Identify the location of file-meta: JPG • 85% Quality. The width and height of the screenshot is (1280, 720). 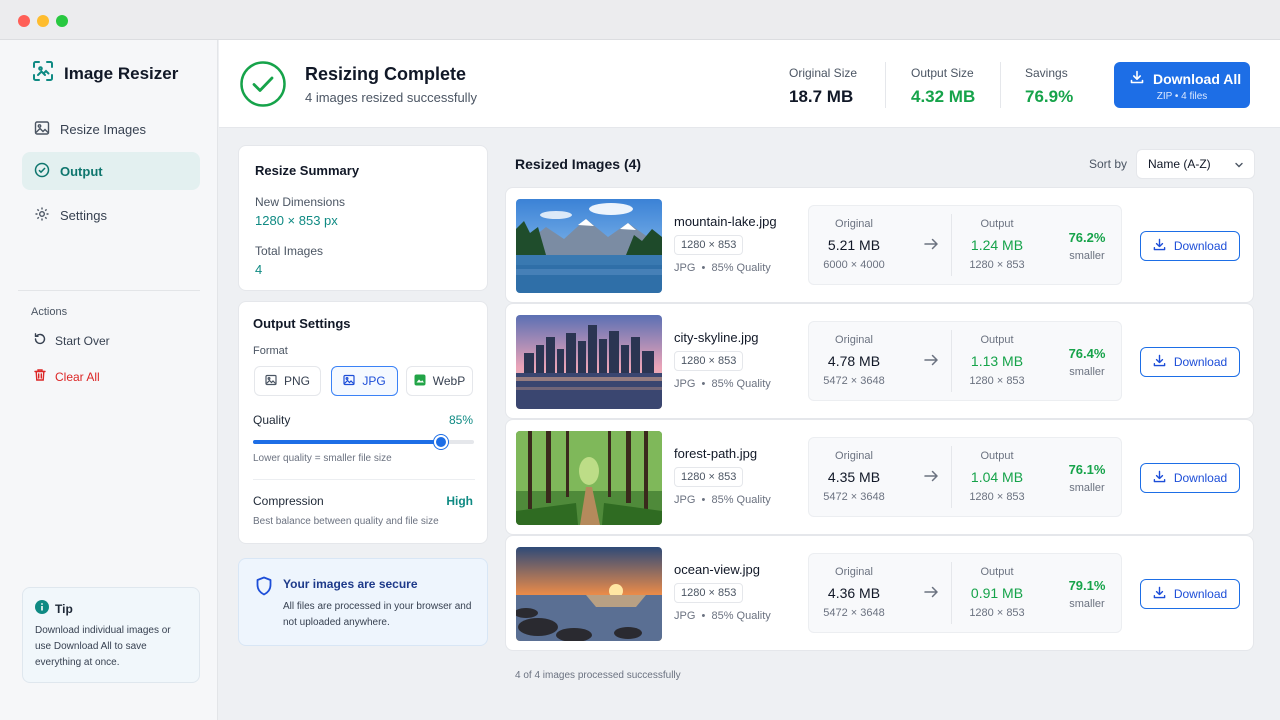
(722, 500).